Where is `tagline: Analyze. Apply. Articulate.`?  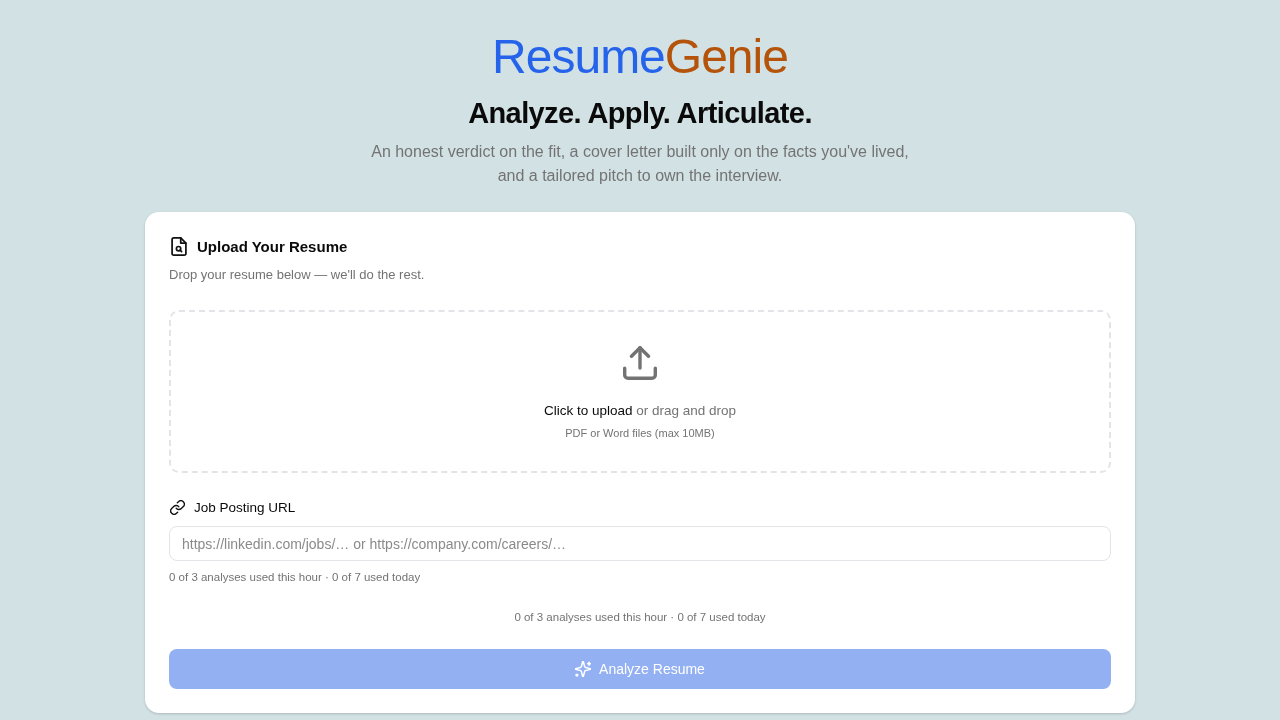 tagline: Analyze. Apply. Articulate. is located at coordinates (640, 113).